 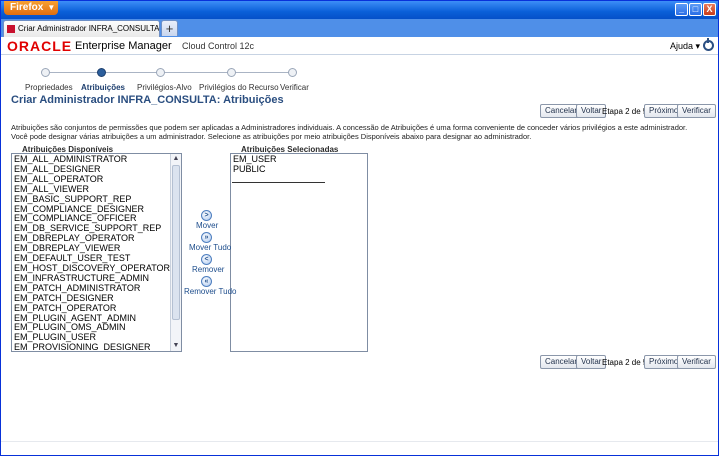 What do you see at coordinates (49, 87) in the screenshot?
I see `train-label-propriedades: Propriedades` at bounding box center [49, 87].